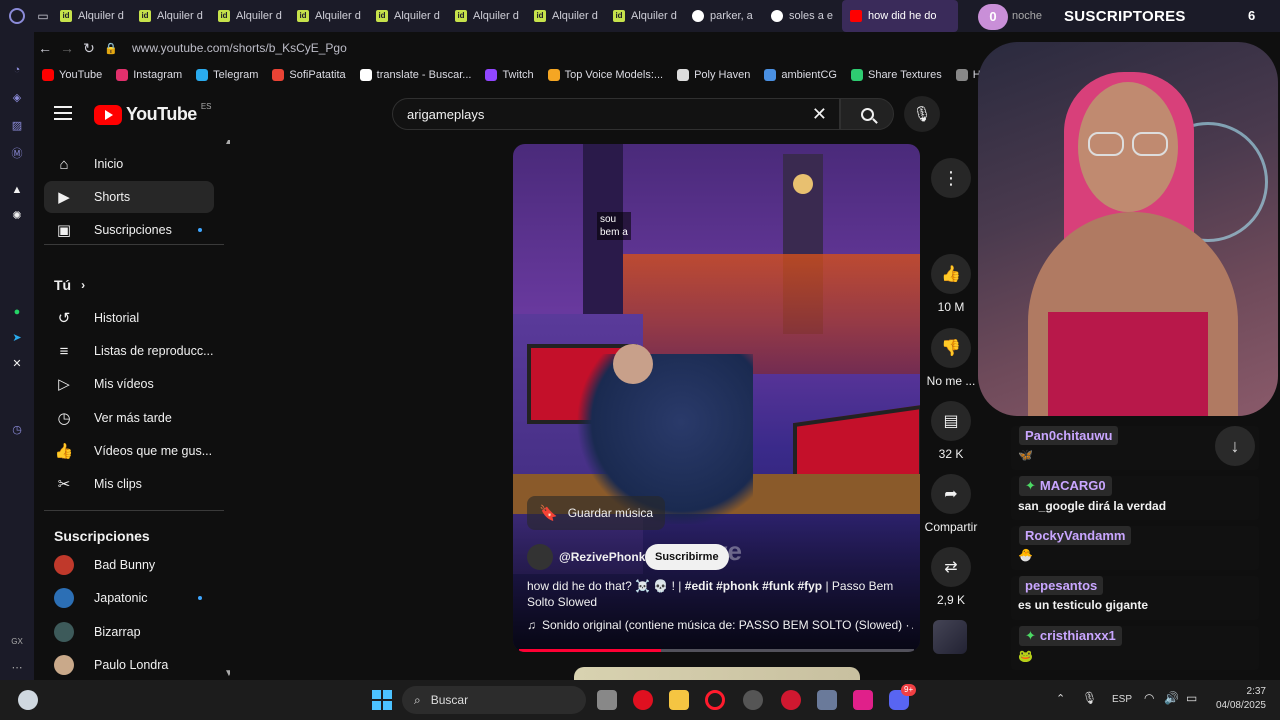 Image resolution: width=1280 pixels, height=720 pixels. What do you see at coordinates (129, 484) in the screenshot?
I see `sidebar-item-clips: ✂ Mis clips` at bounding box center [129, 484].